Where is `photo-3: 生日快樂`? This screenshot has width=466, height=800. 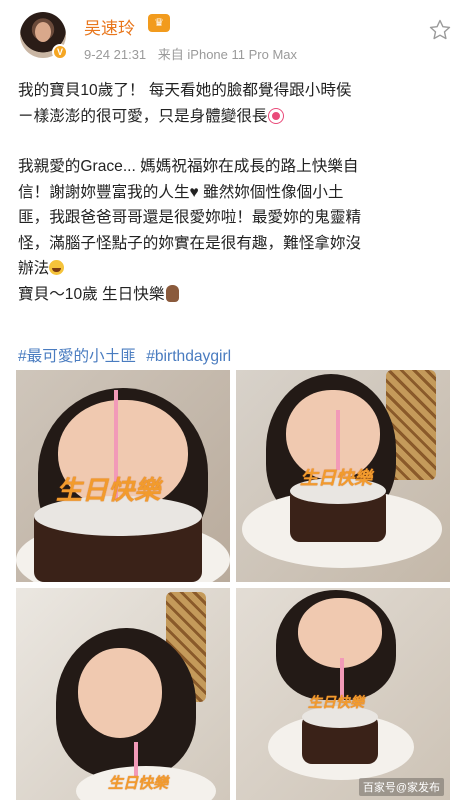
photo-3: 生日快樂 is located at coordinates (123, 694).